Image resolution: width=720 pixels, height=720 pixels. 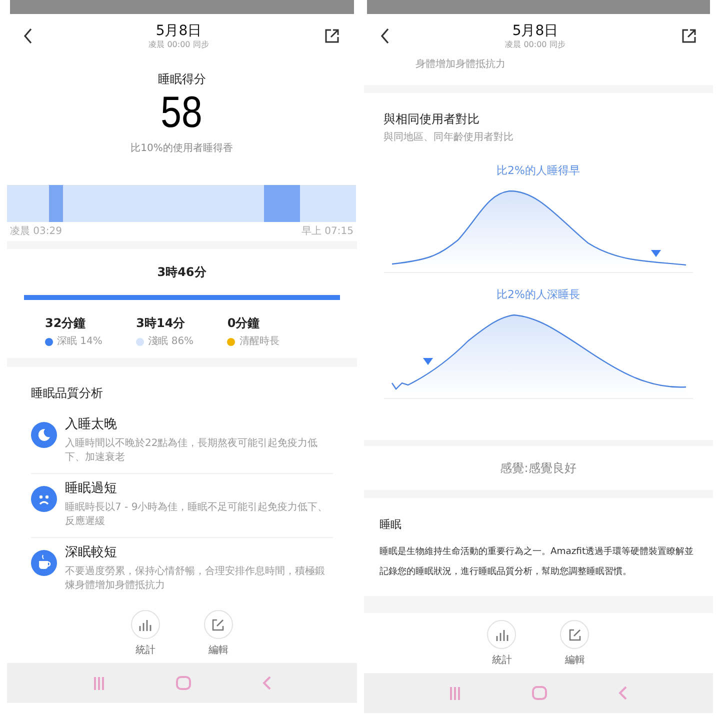 What do you see at coordinates (44, 499) in the screenshot?
I see `sad-face-icon` at bounding box center [44, 499].